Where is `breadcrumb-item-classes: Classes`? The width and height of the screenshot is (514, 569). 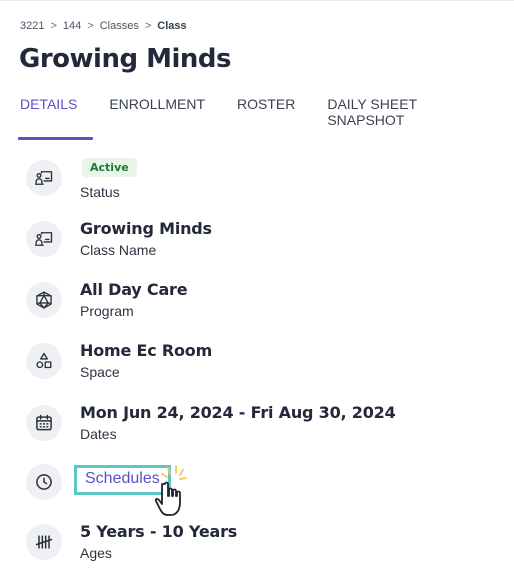
breadcrumb-item-classes: Classes is located at coordinates (119, 26).